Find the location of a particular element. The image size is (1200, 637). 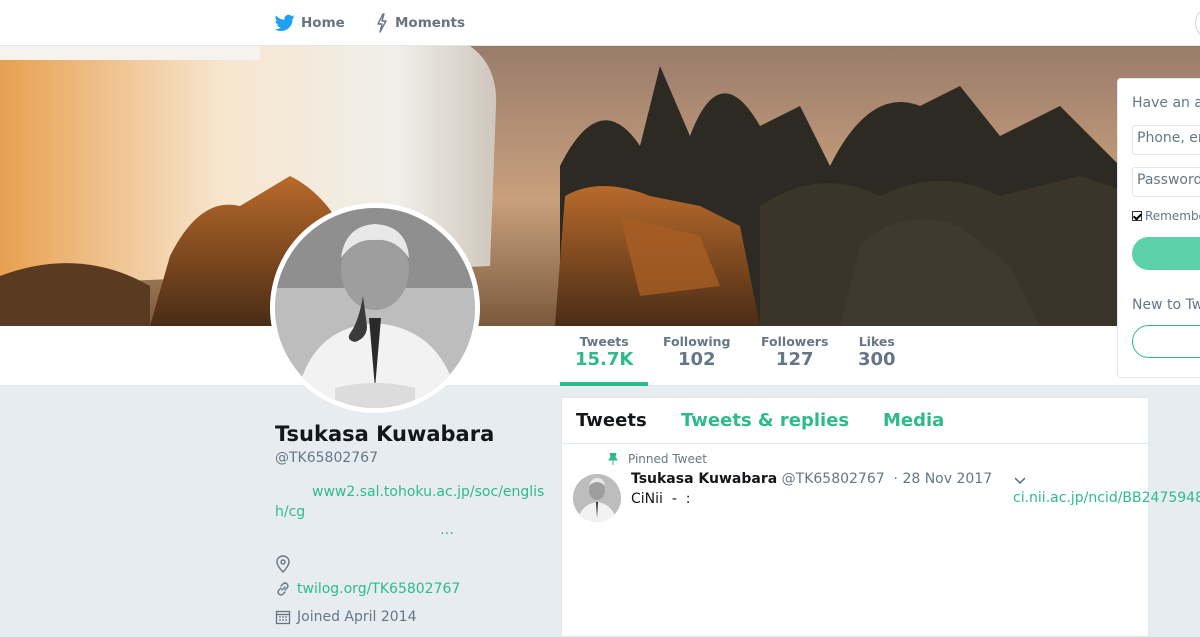

stat-following: Following 102 is located at coordinates (696, 352).